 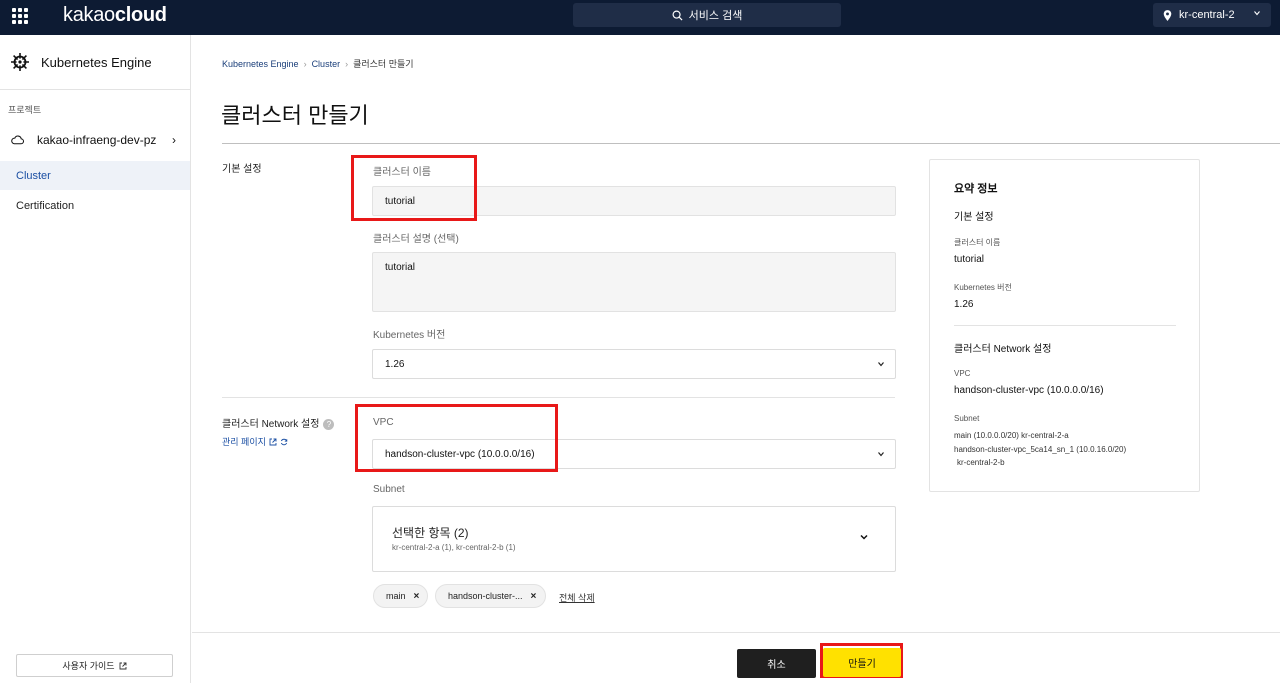 I want to click on cancel-button: 취소, so click(x=776, y=663).